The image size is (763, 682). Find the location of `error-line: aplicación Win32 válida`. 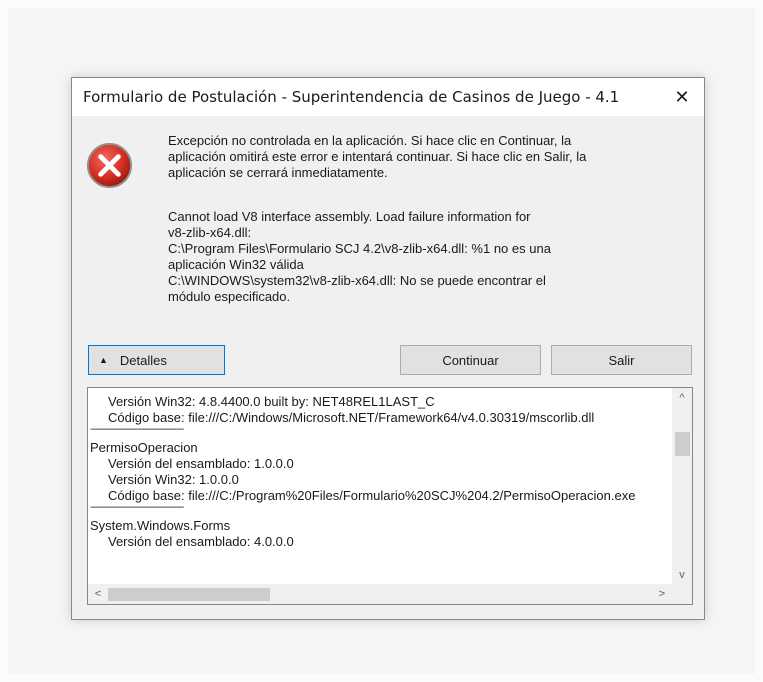

error-line: aplicación Win32 válida is located at coordinates (236, 264).